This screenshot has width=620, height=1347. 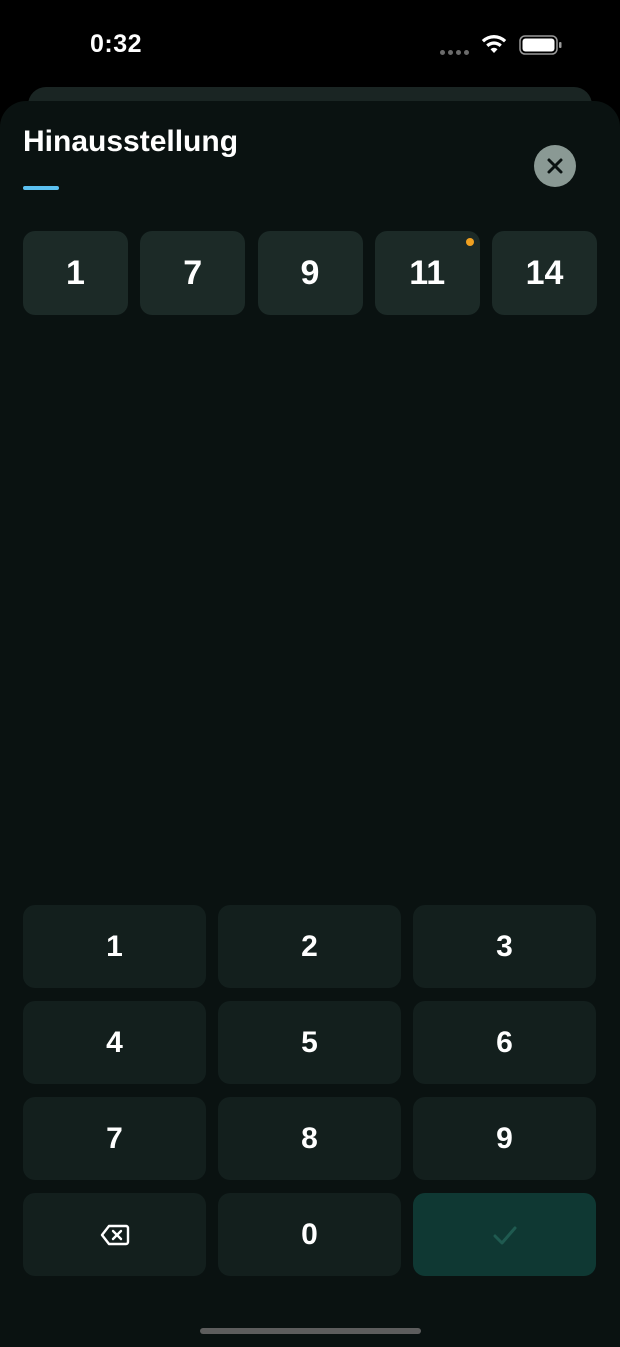 What do you see at coordinates (504, 946) in the screenshot?
I see `key-3: 3` at bounding box center [504, 946].